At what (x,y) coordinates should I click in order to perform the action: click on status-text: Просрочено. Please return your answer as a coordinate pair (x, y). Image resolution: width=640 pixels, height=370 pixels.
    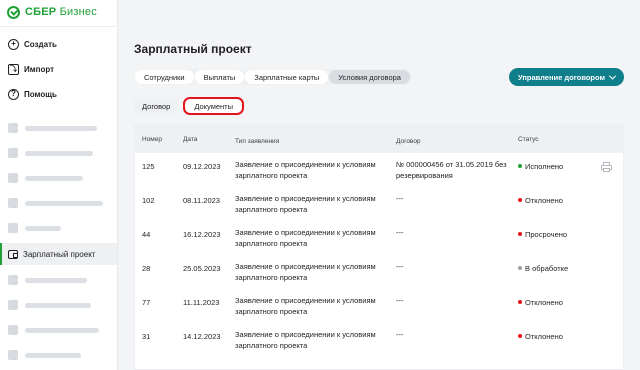
    Looking at the image, I should click on (546, 234).